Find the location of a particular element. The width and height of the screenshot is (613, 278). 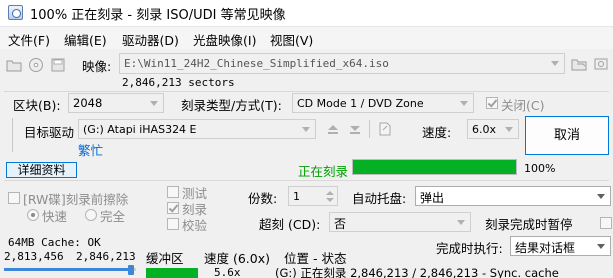

auto-eject-value: 弹出 is located at coordinates (432, 198).